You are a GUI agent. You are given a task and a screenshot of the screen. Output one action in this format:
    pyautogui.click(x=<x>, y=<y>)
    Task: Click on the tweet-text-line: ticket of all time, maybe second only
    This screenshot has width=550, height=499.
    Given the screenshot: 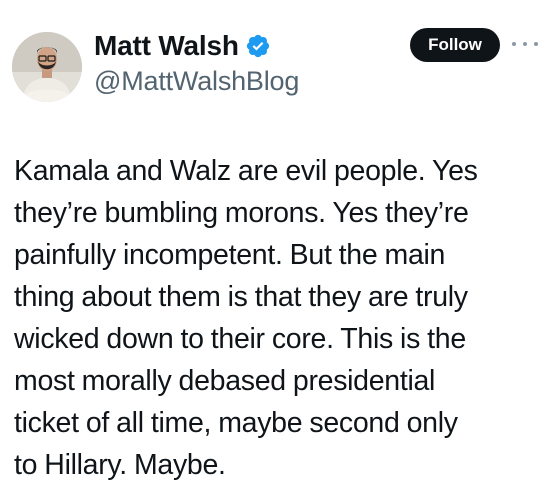 What is the action you would take?
    pyautogui.click(x=236, y=423)
    